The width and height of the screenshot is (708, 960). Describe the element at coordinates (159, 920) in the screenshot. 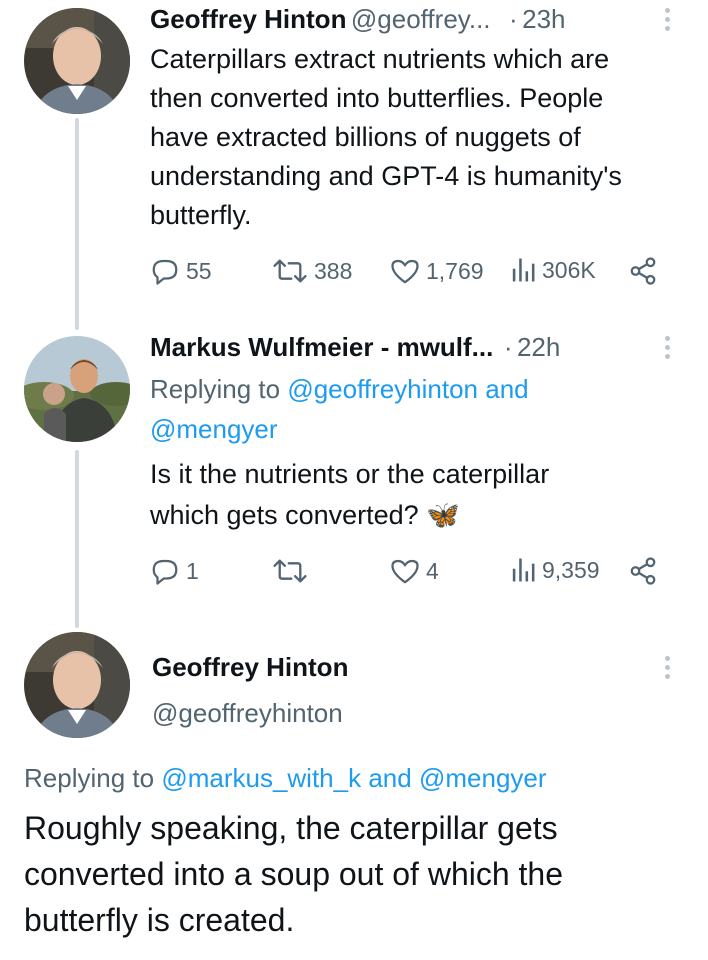

I see `text-line: butterfly is created.` at that location.